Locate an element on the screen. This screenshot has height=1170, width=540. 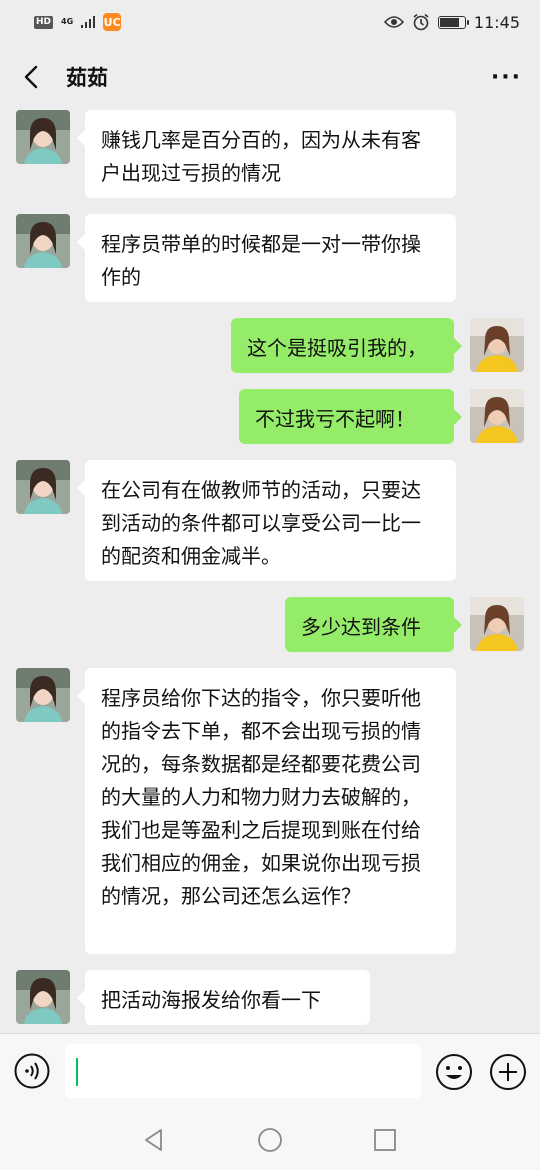
more-dots-icon: ··· is located at coordinates (506, 77).